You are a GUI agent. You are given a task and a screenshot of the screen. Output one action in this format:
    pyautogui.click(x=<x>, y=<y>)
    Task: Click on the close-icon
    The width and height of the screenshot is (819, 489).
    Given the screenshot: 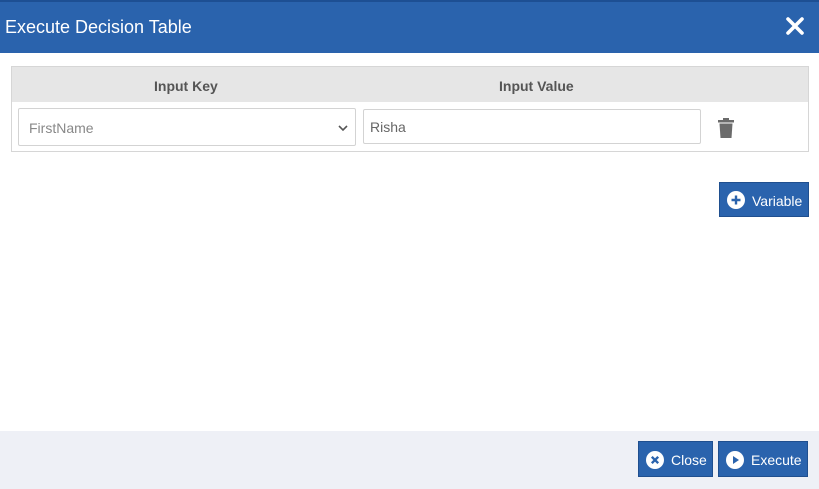 What is the action you would take?
    pyautogui.click(x=795, y=26)
    